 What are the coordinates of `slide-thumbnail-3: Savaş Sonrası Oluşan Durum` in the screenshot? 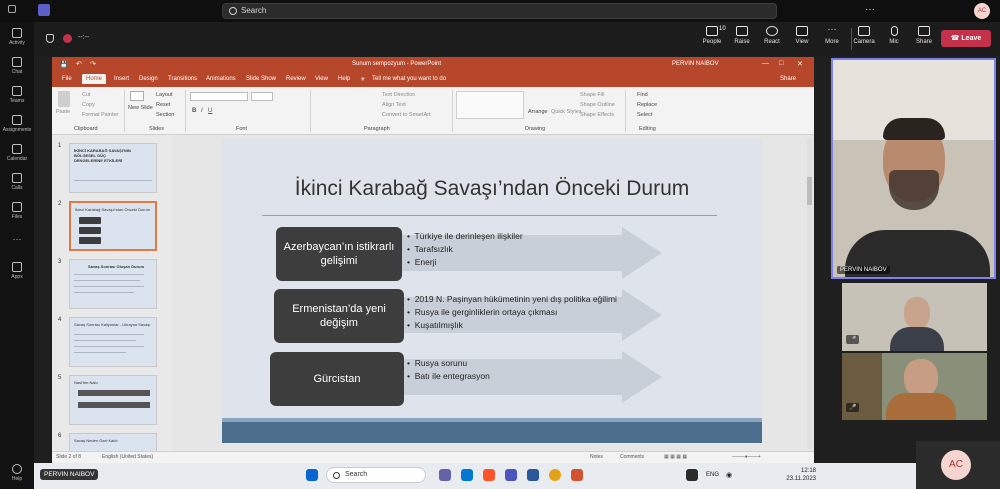 It's located at (113, 284).